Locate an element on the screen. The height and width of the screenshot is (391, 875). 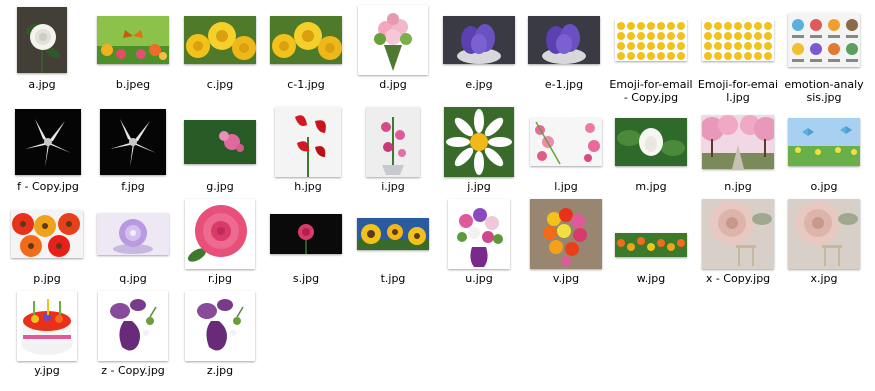
file-name: e.jpg is located at coordinates (479, 84).